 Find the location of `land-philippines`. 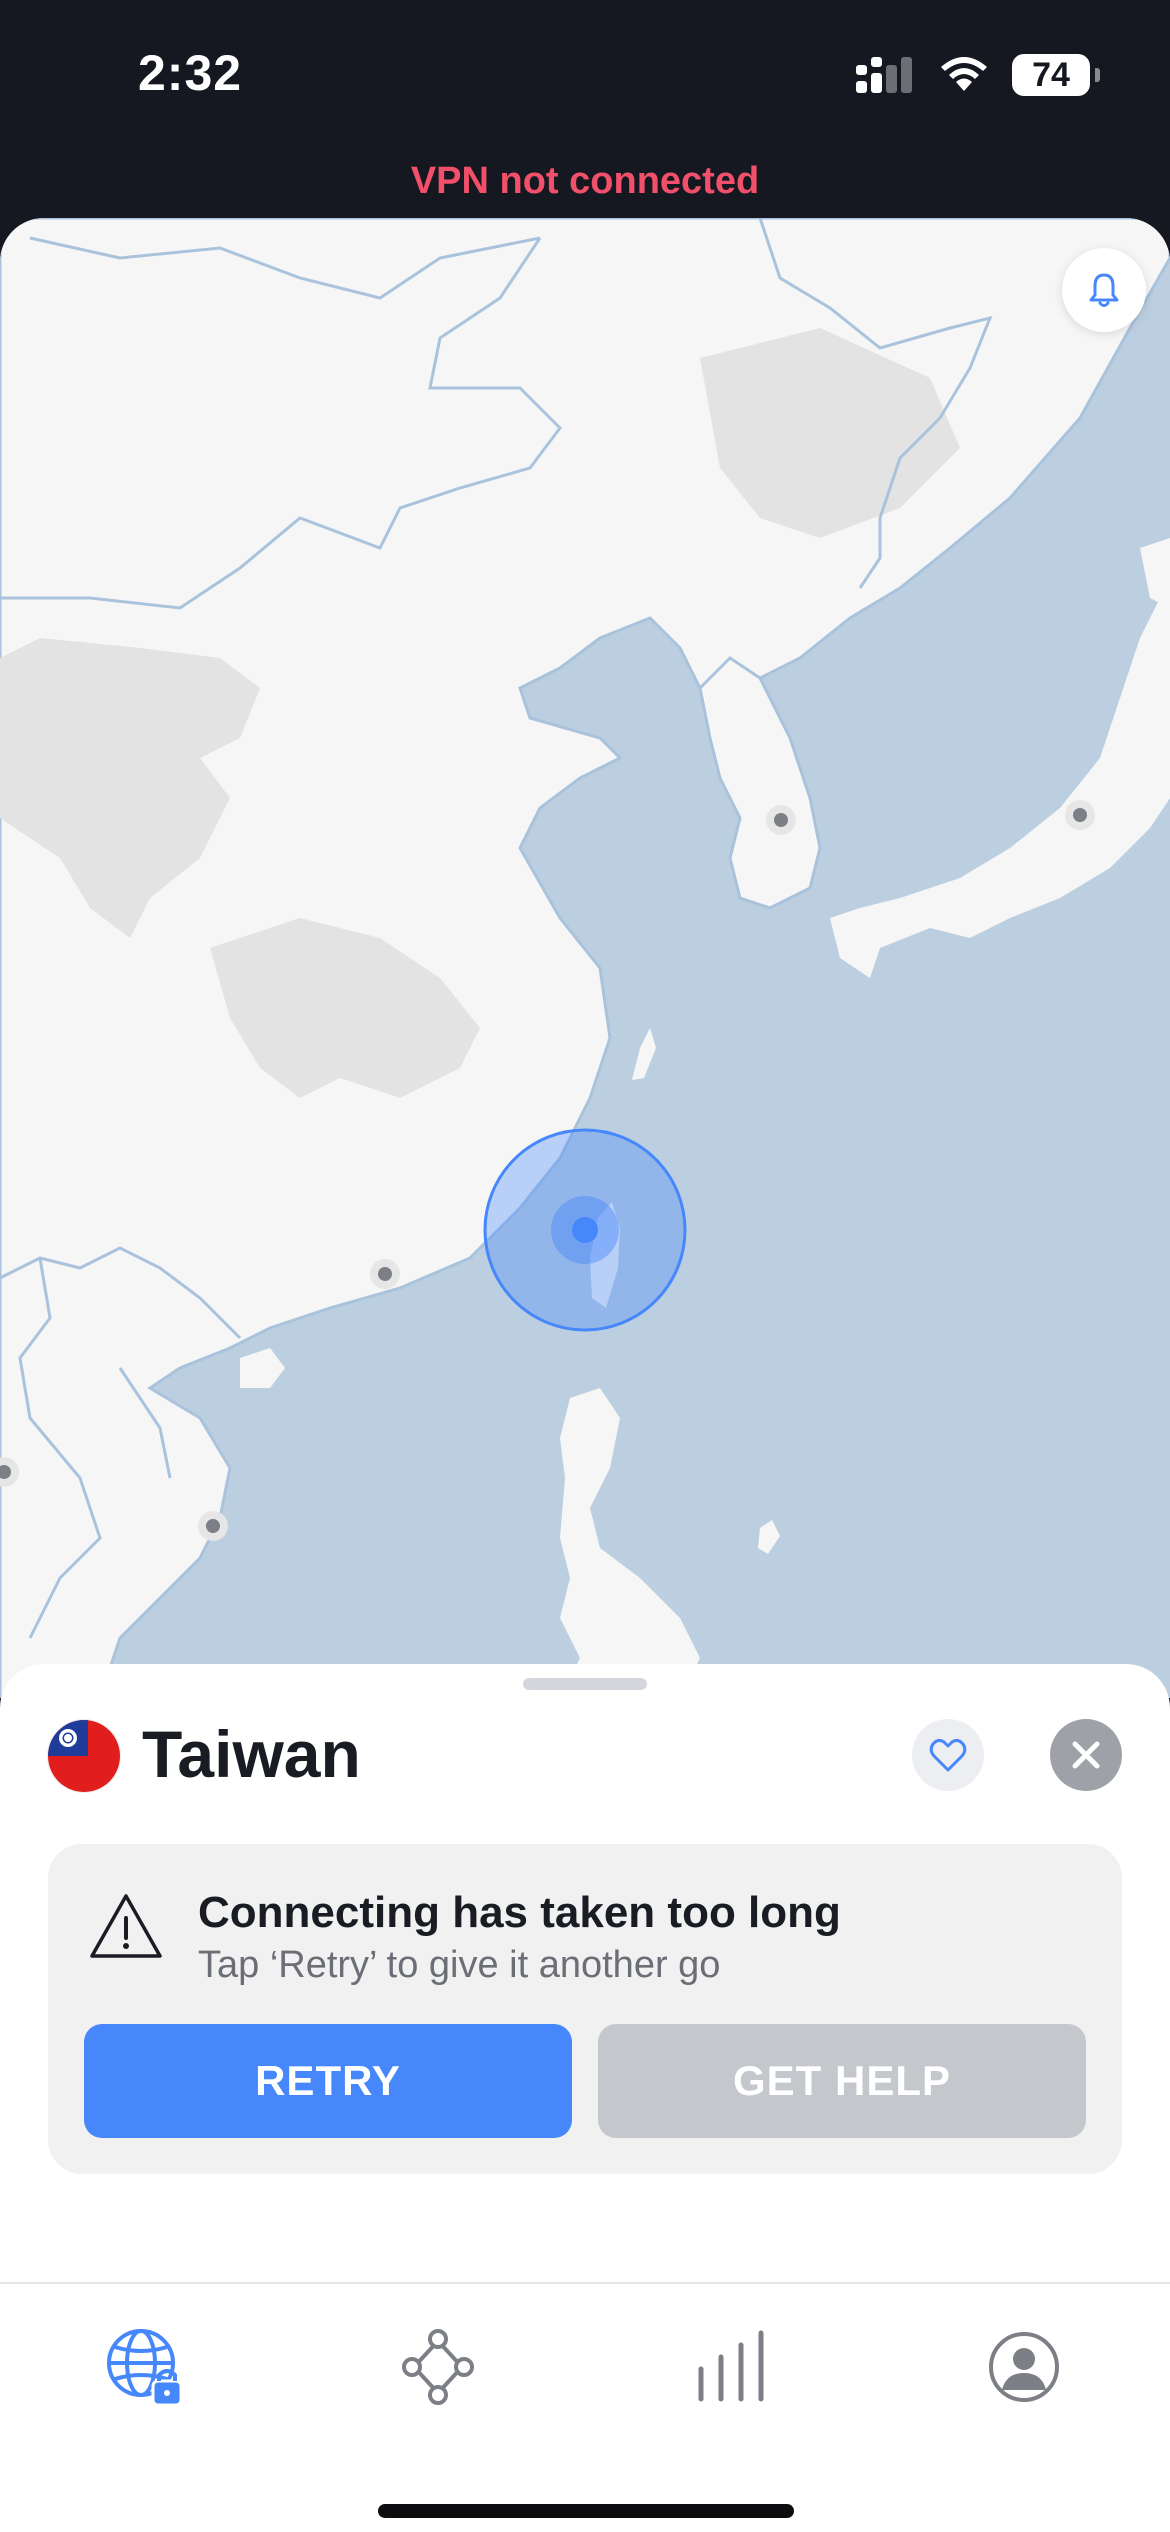

land-philippines is located at coordinates (630, 1543).